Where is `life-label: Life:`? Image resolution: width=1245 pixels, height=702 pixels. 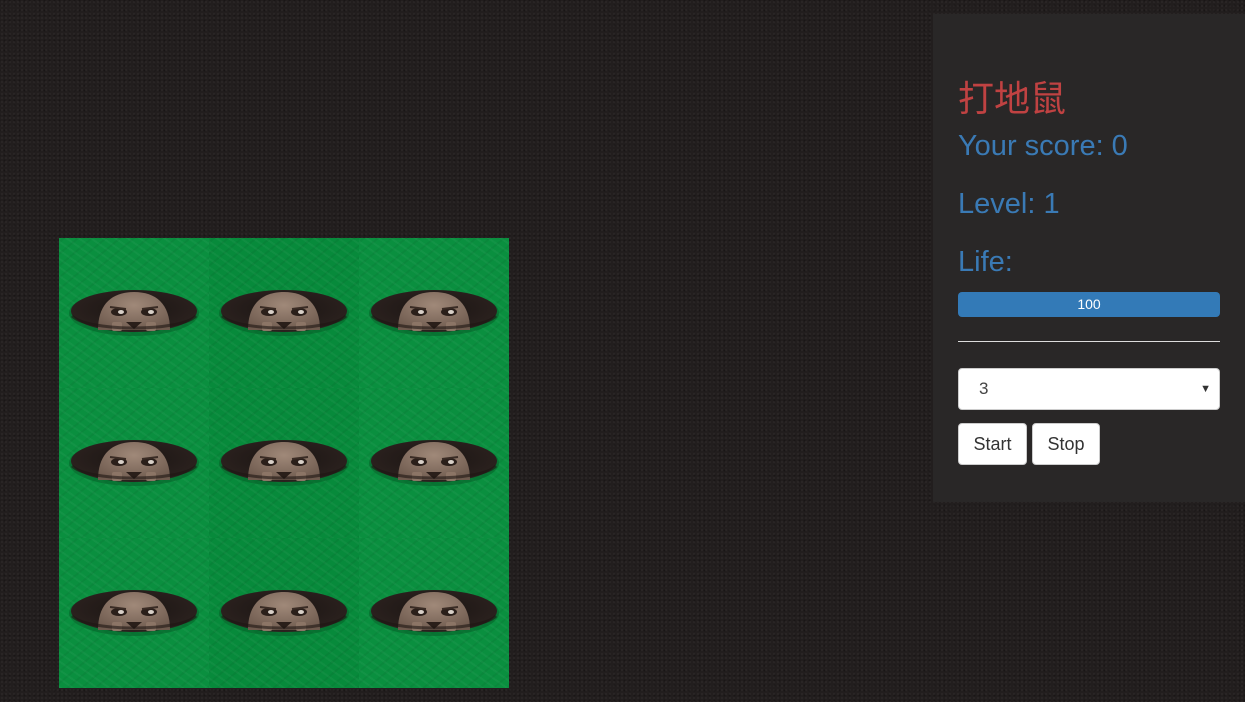
life-label: Life: is located at coordinates (985, 262).